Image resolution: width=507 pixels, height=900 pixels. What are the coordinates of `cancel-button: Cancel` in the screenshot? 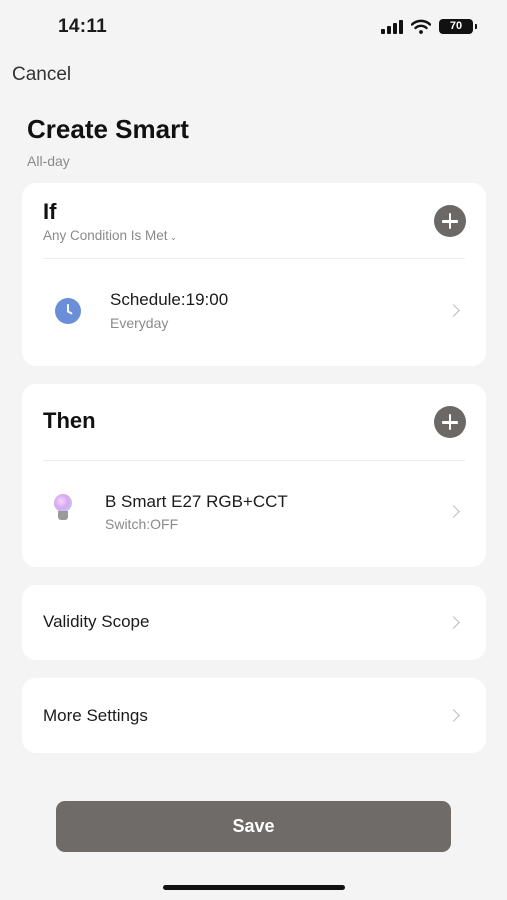 It's located at (41, 75).